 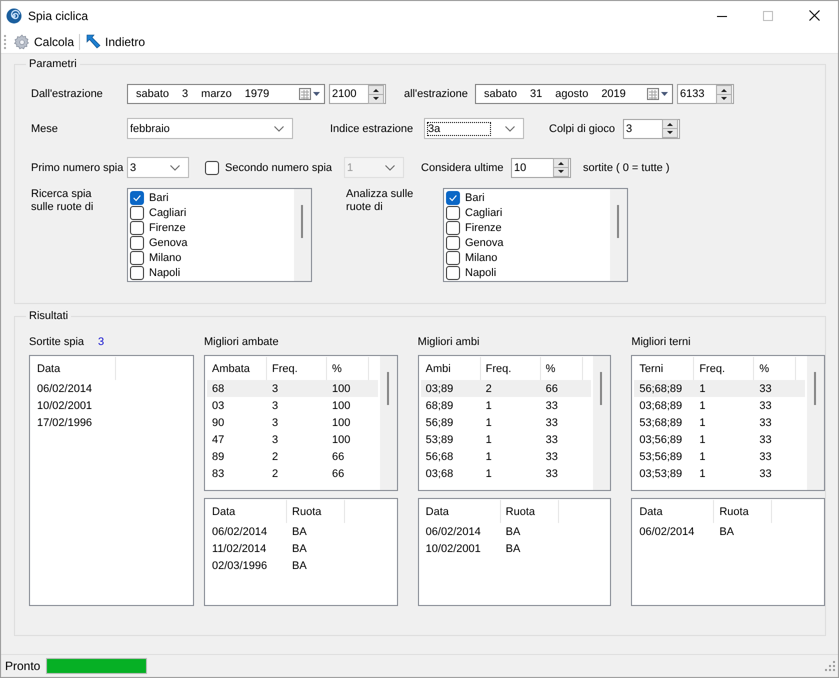 I want to click on date-part: marzo, so click(x=216, y=94).